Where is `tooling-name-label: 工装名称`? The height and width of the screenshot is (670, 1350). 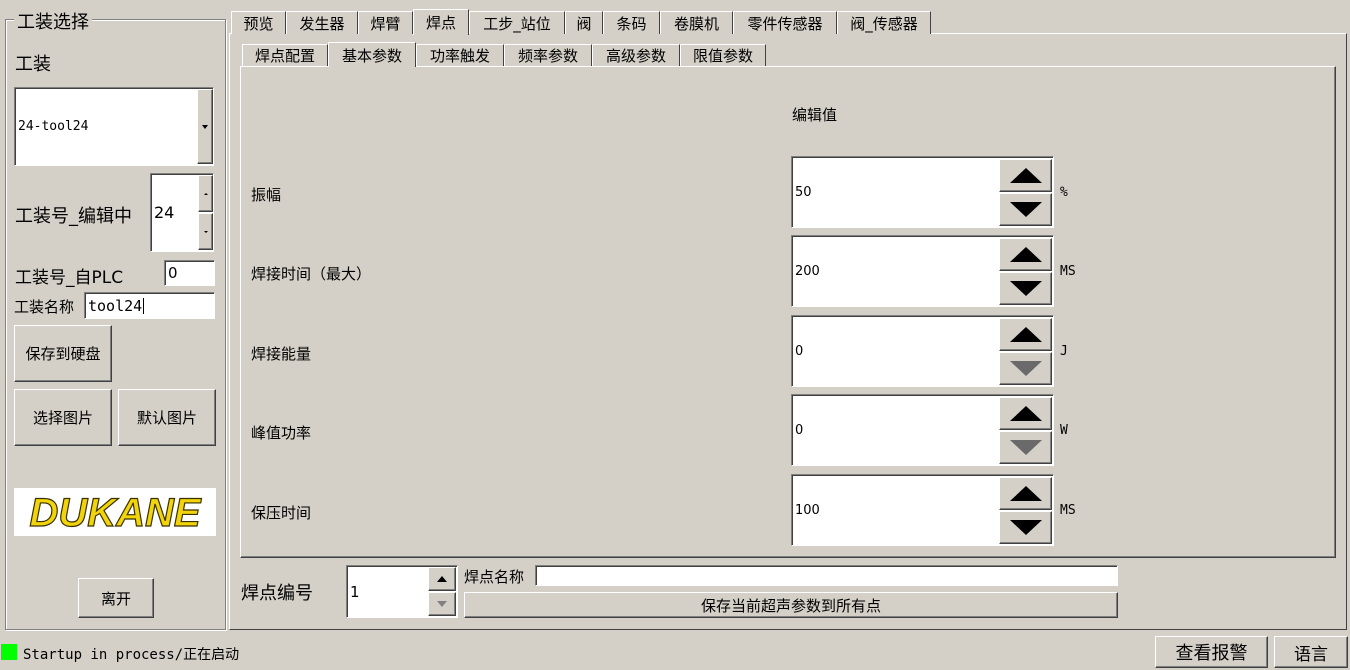
tooling-name-label: 工装名称 is located at coordinates (44, 307).